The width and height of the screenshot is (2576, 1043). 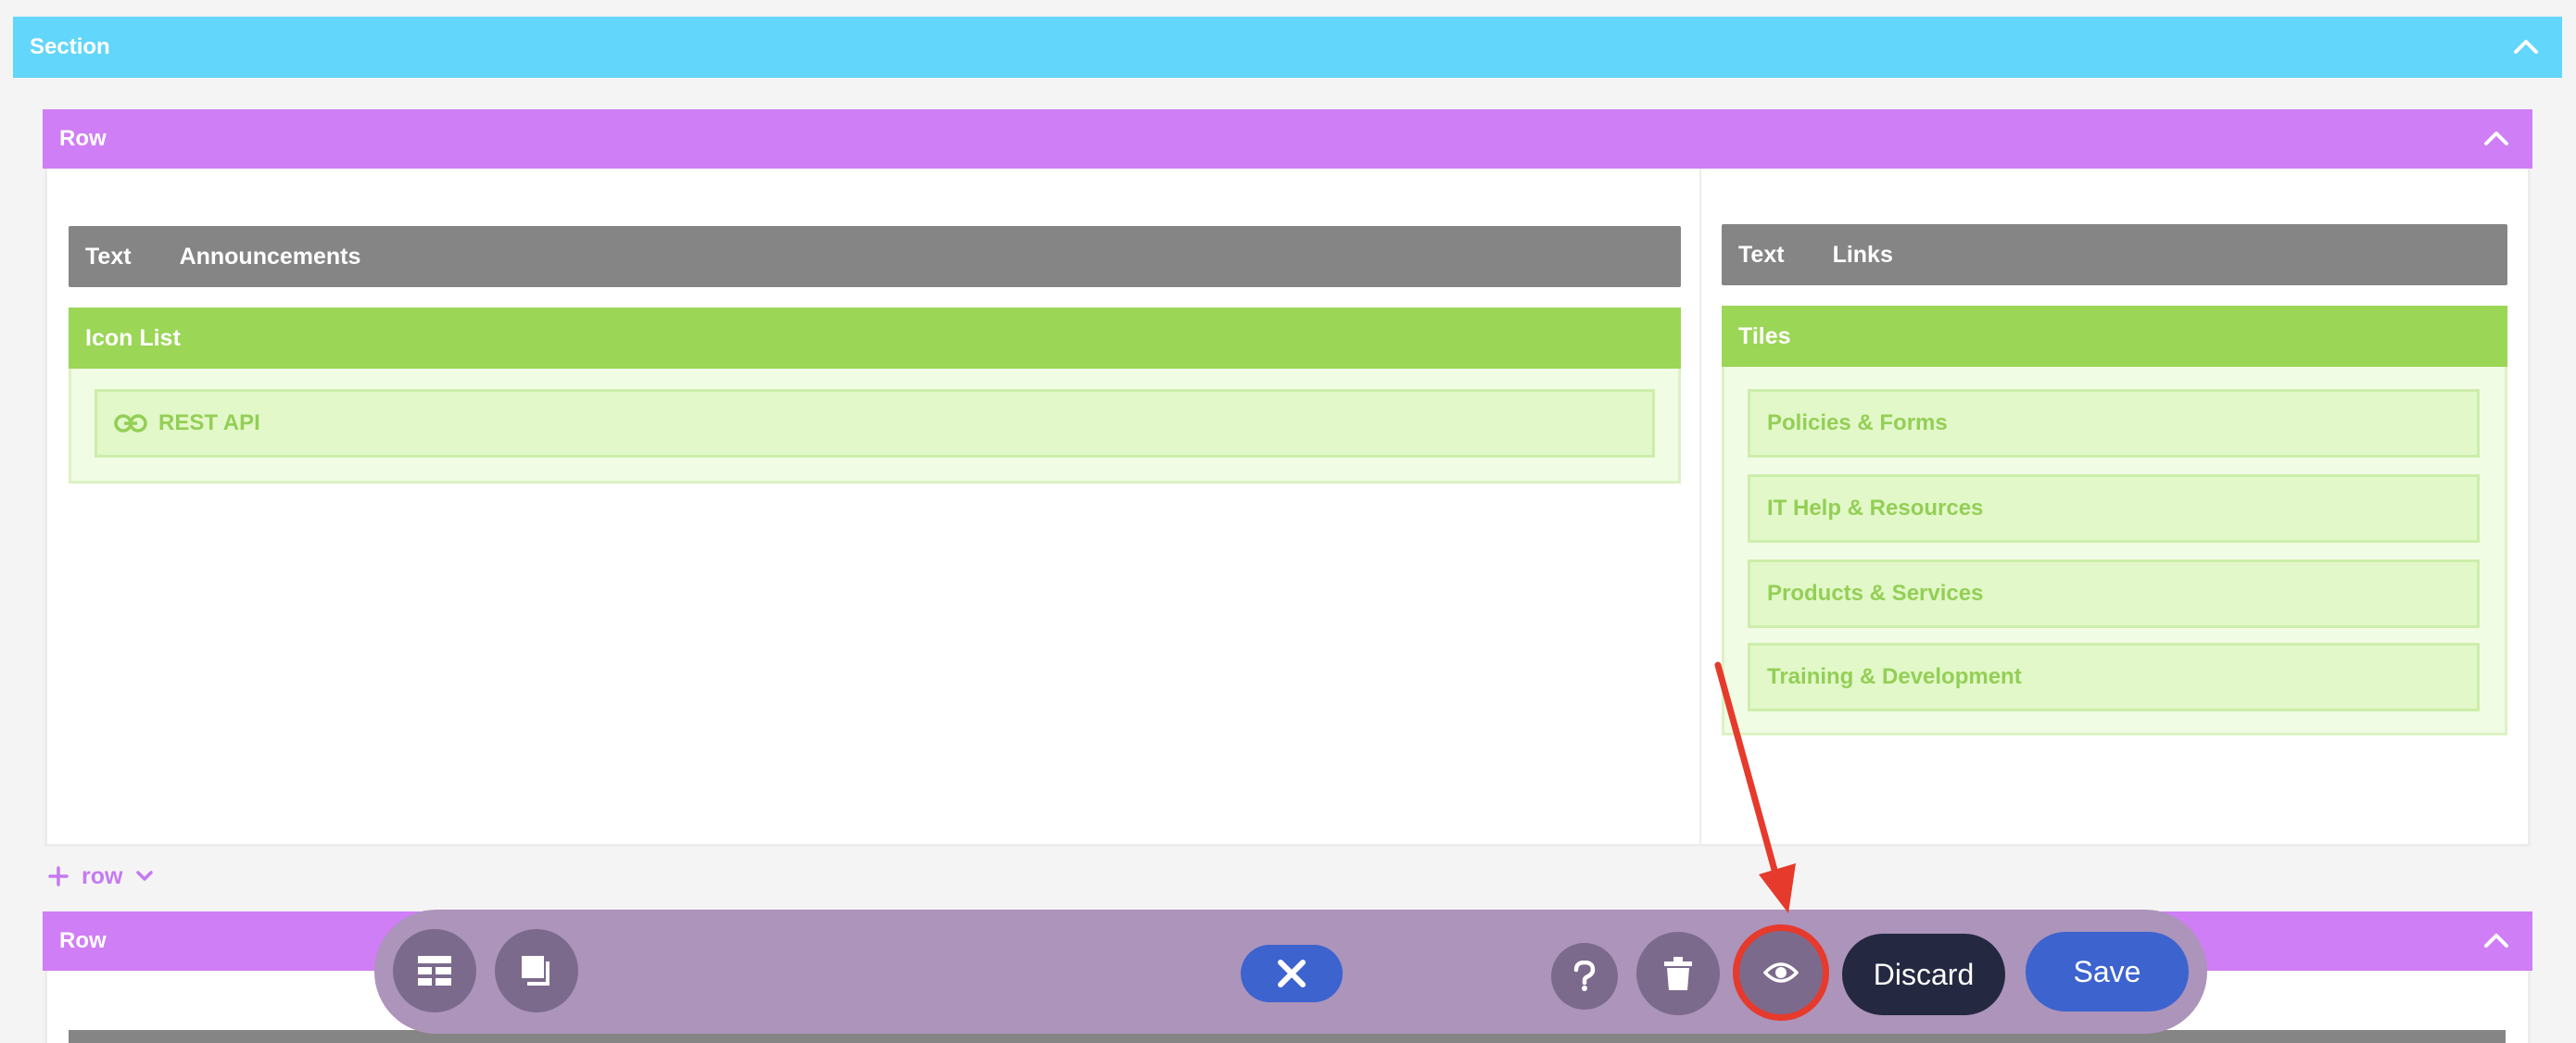 I want to click on text-module-links: Text Links, so click(x=2114, y=255).